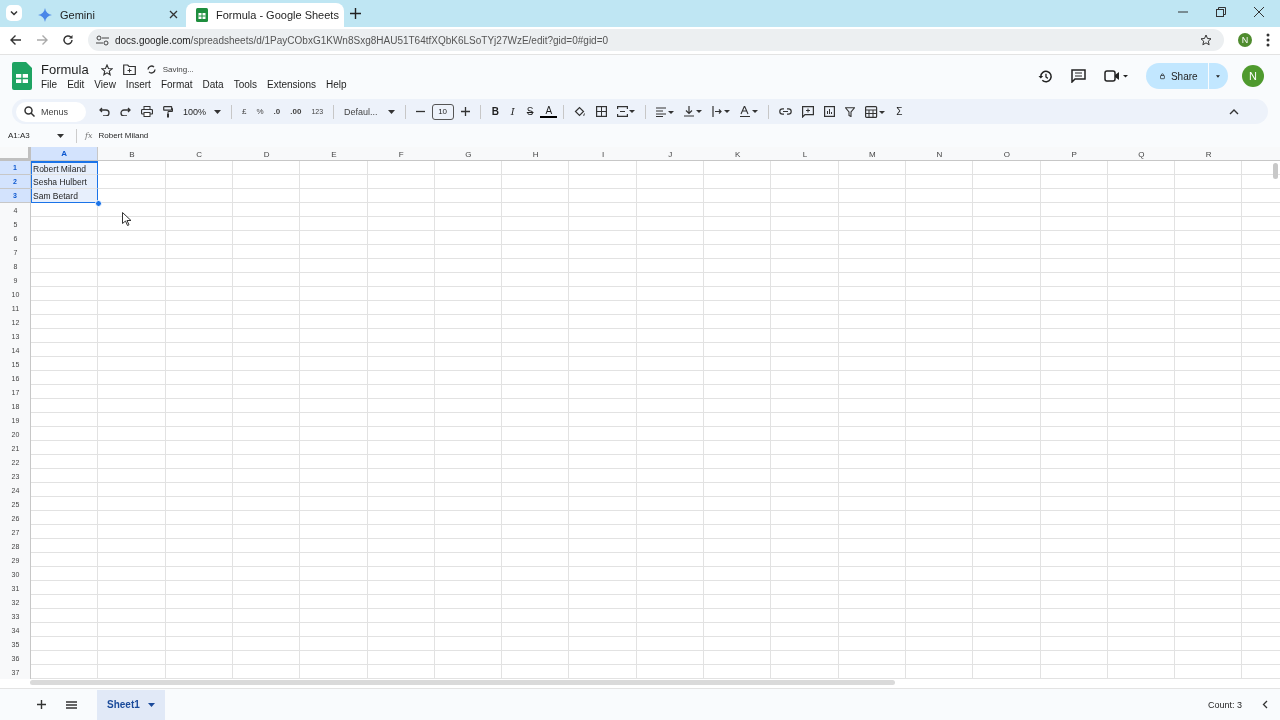 Image resolution: width=1280 pixels, height=720 pixels. What do you see at coordinates (176, 85) in the screenshot?
I see `menu-item: Format` at bounding box center [176, 85].